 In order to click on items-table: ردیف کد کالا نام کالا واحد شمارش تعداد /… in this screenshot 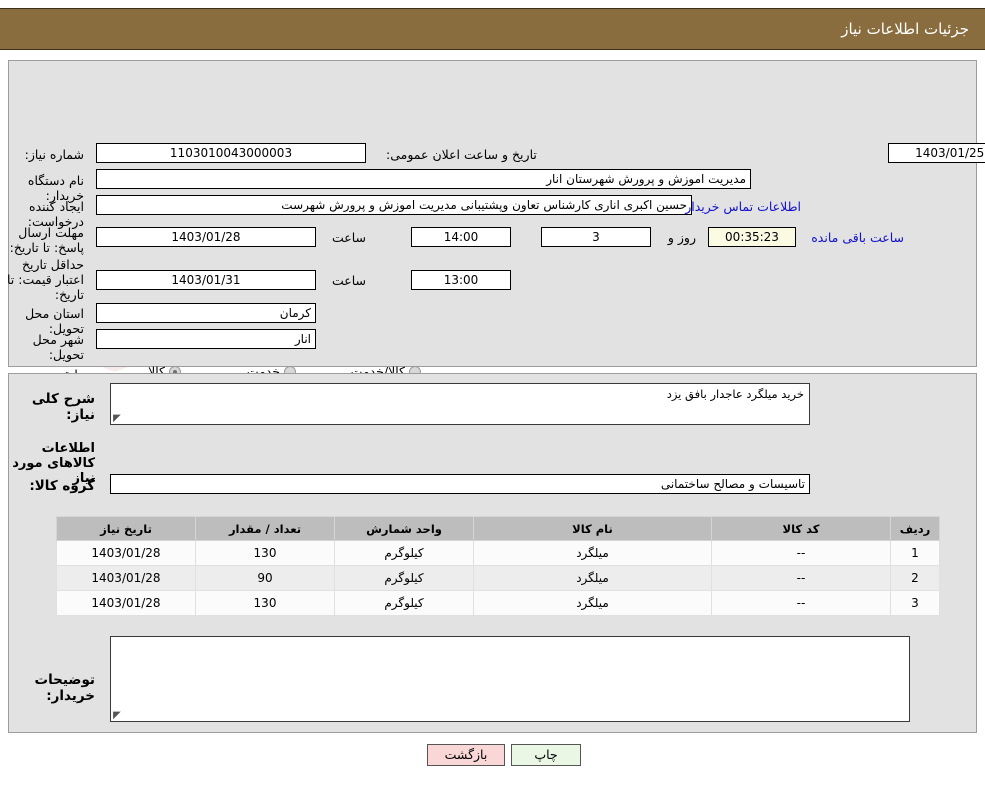, I will do `click(498, 566)`.